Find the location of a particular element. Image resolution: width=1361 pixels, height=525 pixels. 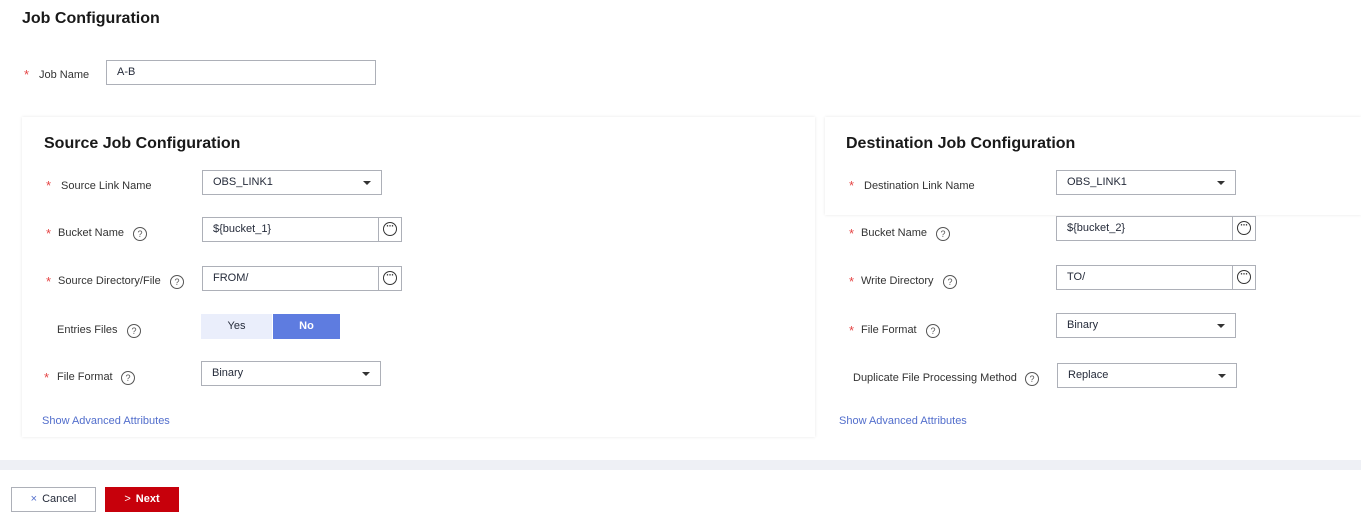

write-directory-input: TO/ is located at coordinates (1144, 277).